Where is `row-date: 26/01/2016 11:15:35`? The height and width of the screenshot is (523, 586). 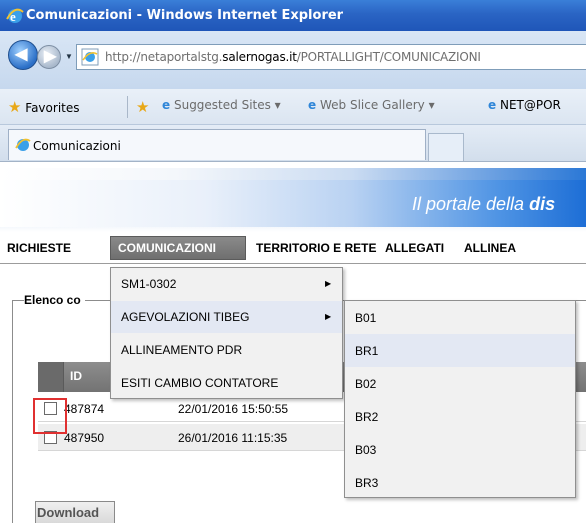 row-date: 26/01/2016 11:15:35 is located at coordinates (233, 438).